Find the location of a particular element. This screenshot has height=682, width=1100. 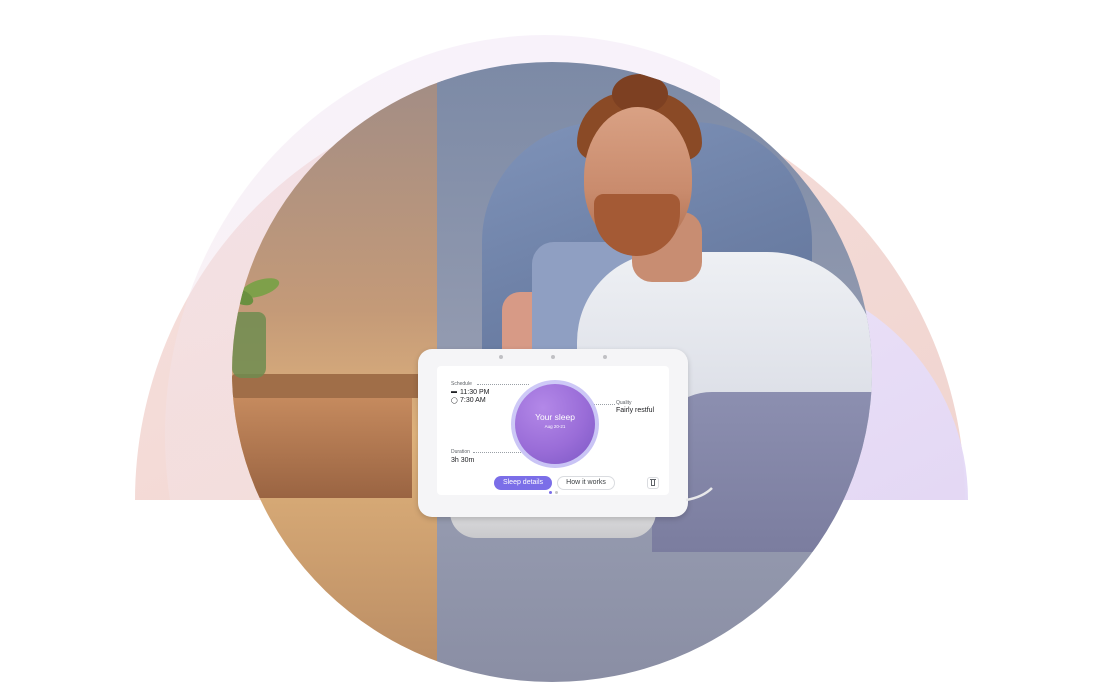

duration-label: Duration is located at coordinates (460, 452).